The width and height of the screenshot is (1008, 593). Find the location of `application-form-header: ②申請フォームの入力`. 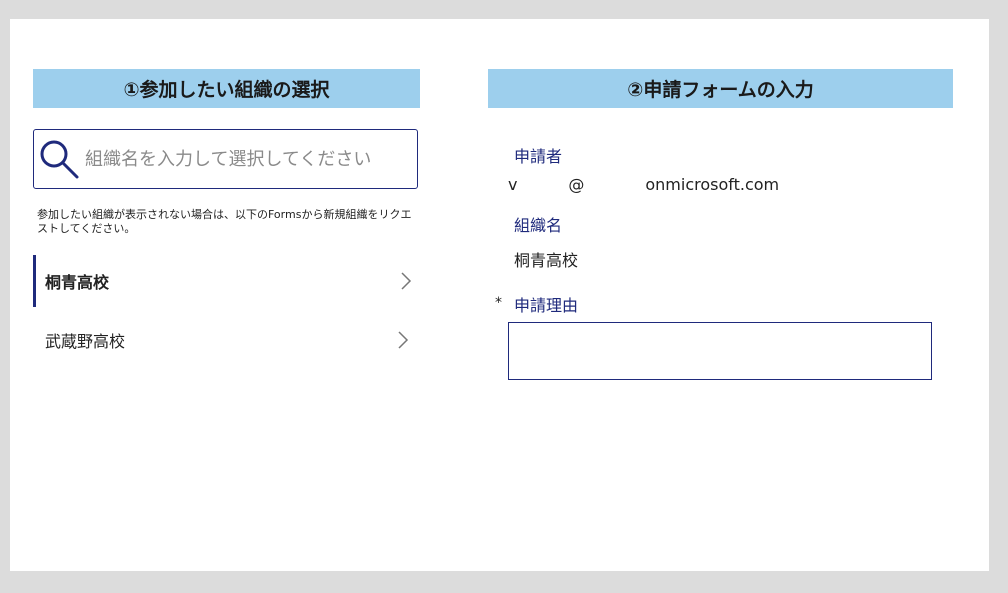

application-form-header: ②申請フォームの入力 is located at coordinates (720, 88).